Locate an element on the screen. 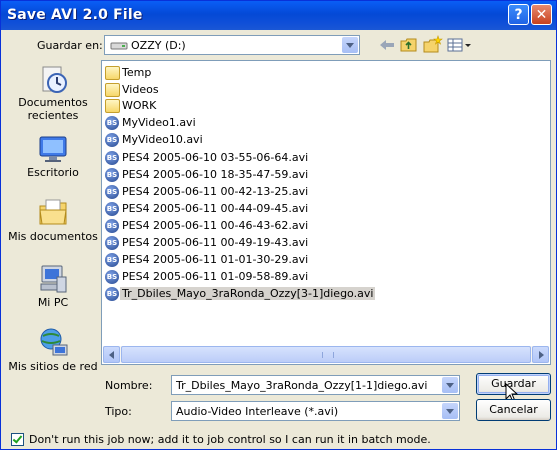 Image resolution: width=557 pixels, height=450 pixels. file-name: PES4 2005-06-11 00-44-09-45.avi is located at coordinates (215, 208).